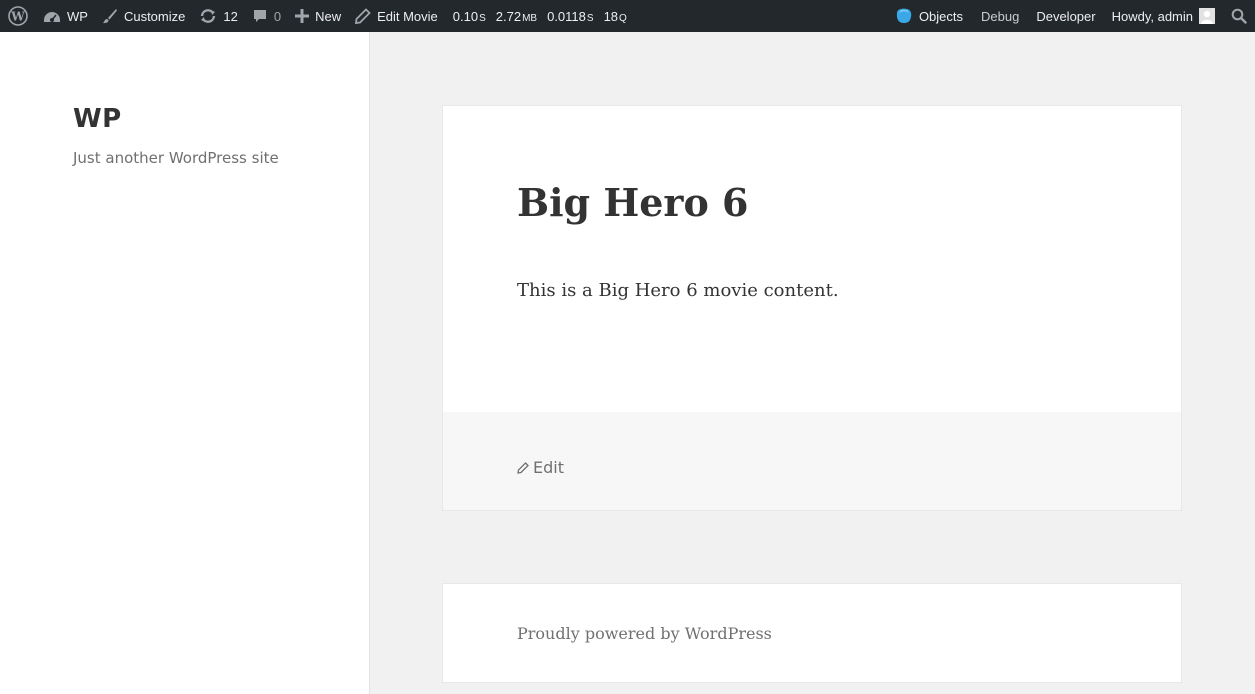  What do you see at coordinates (77, 16) in the screenshot?
I see `site-name-label: WP` at bounding box center [77, 16].